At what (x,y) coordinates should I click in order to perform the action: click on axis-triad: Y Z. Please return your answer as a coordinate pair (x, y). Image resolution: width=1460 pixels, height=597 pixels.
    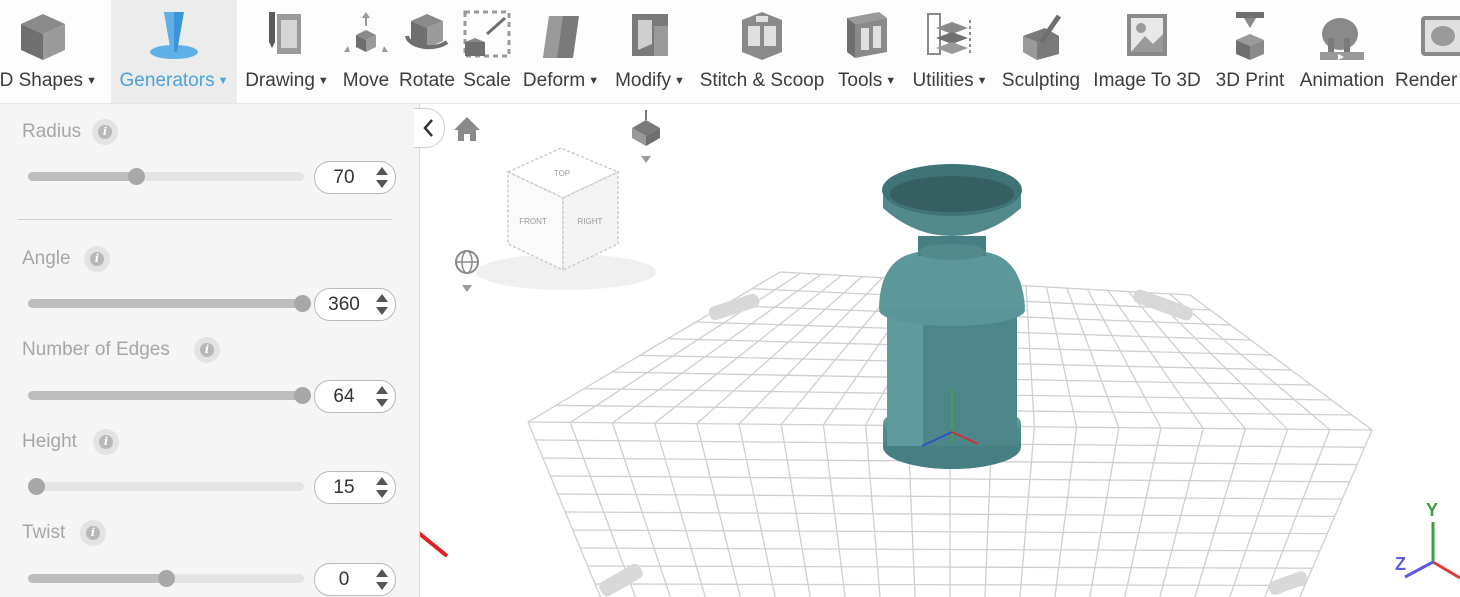
    Looking at the image, I should click on (1427, 540).